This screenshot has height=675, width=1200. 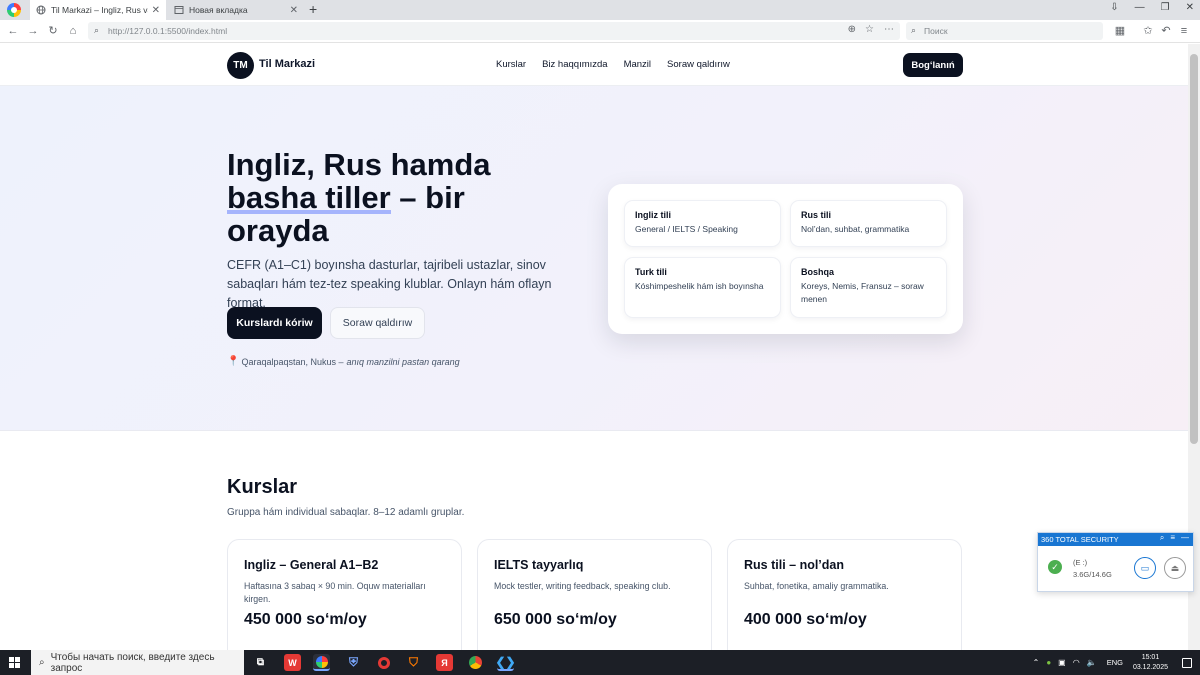 What do you see at coordinates (475, 662) in the screenshot?
I see `chrome-icon` at bounding box center [475, 662].